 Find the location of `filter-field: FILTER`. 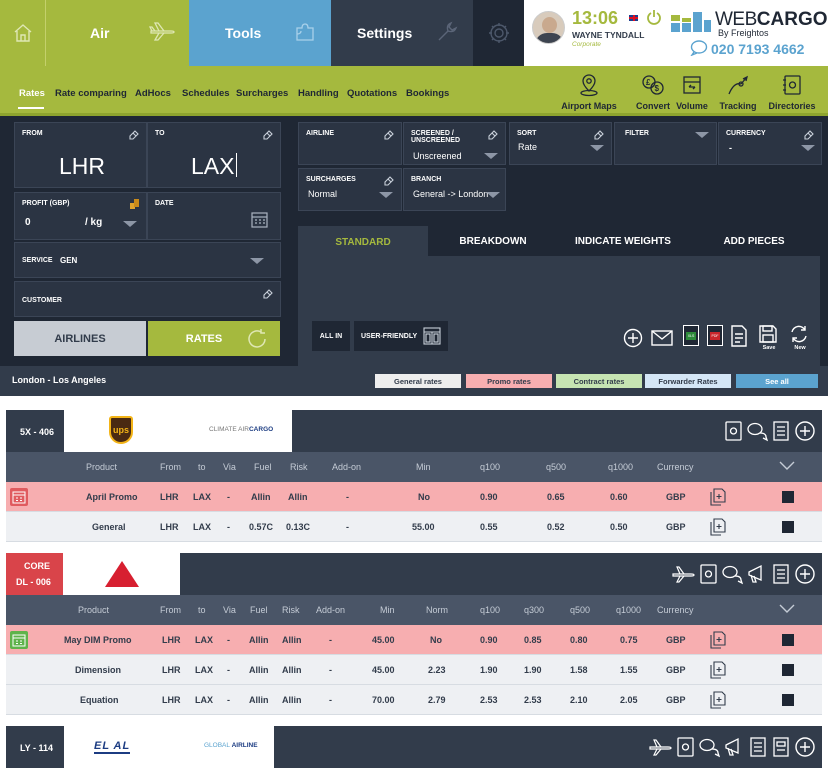

filter-field: FILTER is located at coordinates (665, 143).